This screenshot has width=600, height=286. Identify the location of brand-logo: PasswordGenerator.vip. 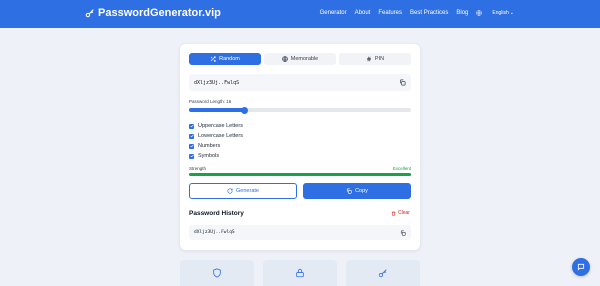
(153, 13).